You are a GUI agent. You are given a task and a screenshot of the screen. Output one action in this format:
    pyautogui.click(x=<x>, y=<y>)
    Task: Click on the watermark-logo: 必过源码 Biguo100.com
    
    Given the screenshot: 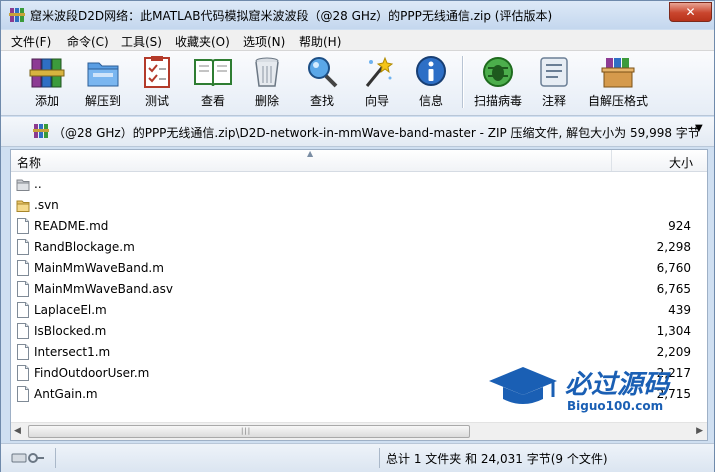 What is the action you would take?
    pyautogui.click(x=580, y=390)
    